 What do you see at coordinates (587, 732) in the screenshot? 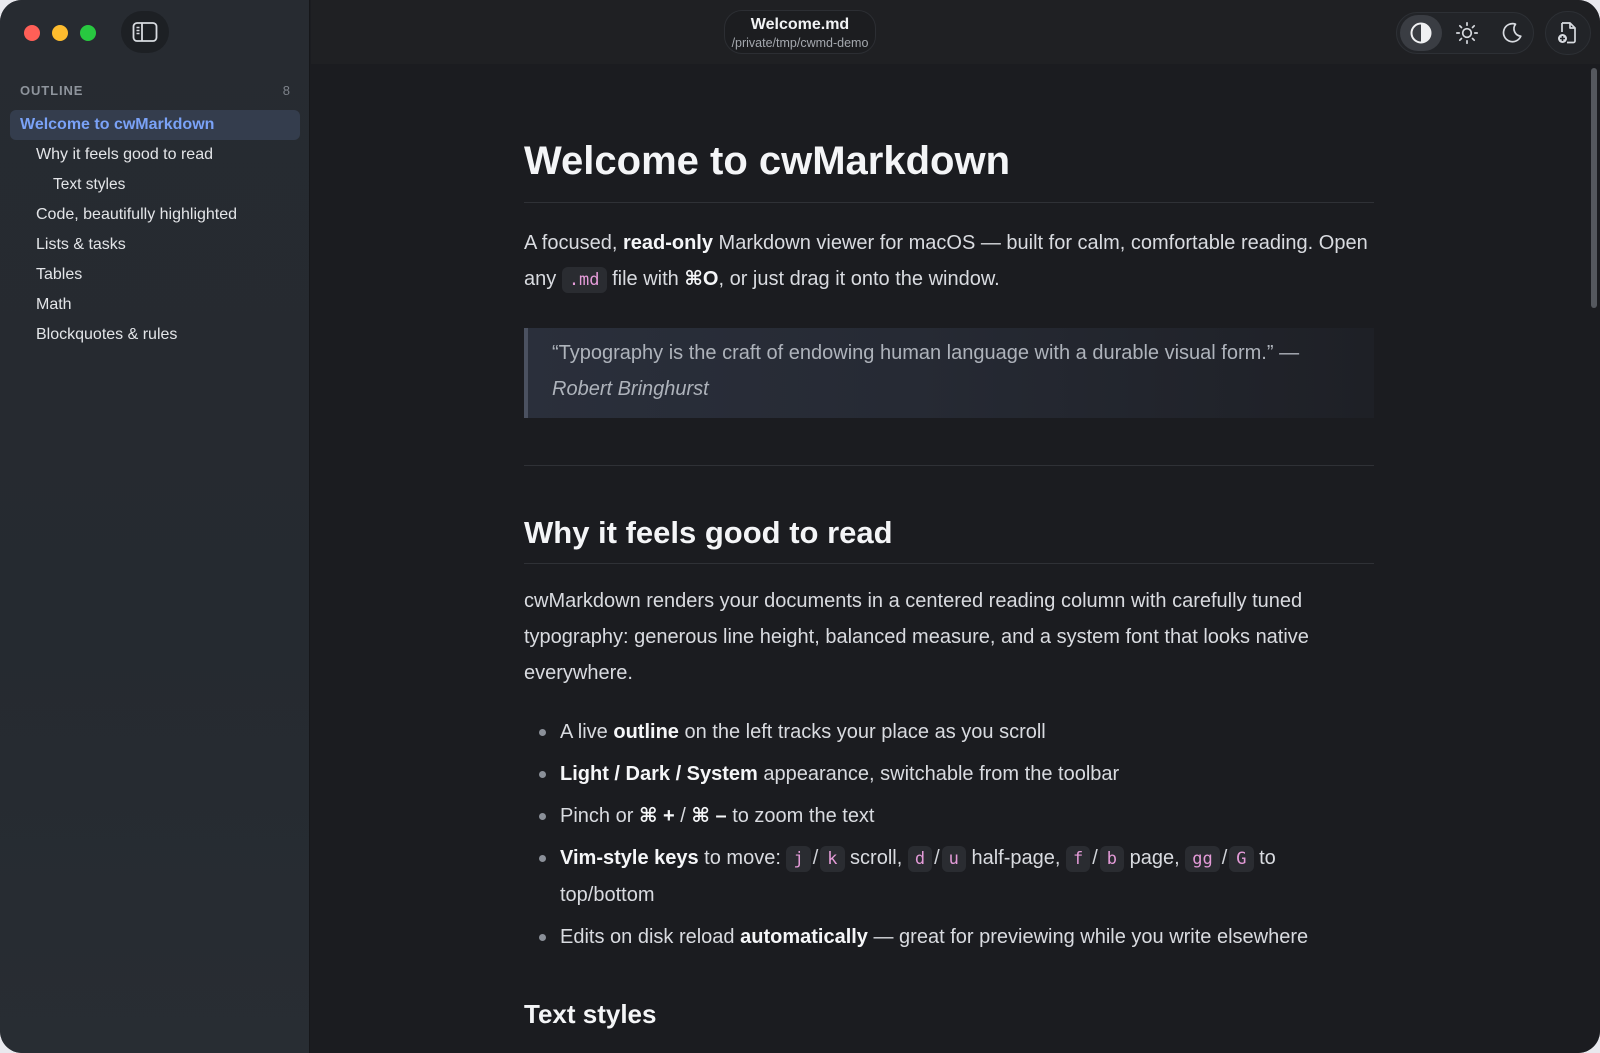
I see `list-text: A live` at bounding box center [587, 732].